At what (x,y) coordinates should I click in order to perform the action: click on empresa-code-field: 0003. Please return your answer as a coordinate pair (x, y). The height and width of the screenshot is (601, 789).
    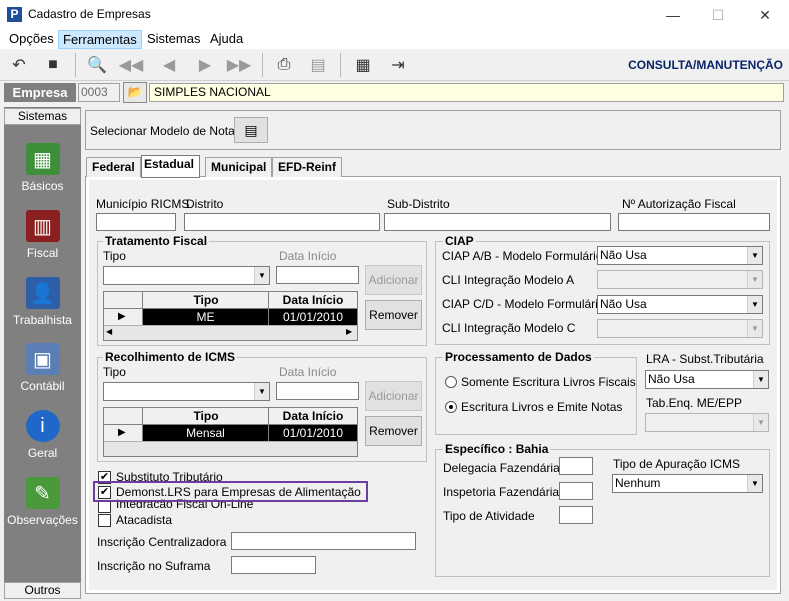
    Looking at the image, I should click on (99, 92).